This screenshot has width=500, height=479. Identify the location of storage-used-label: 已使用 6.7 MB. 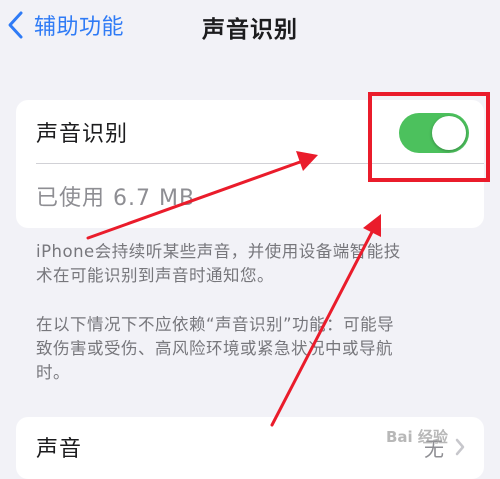
(116, 198).